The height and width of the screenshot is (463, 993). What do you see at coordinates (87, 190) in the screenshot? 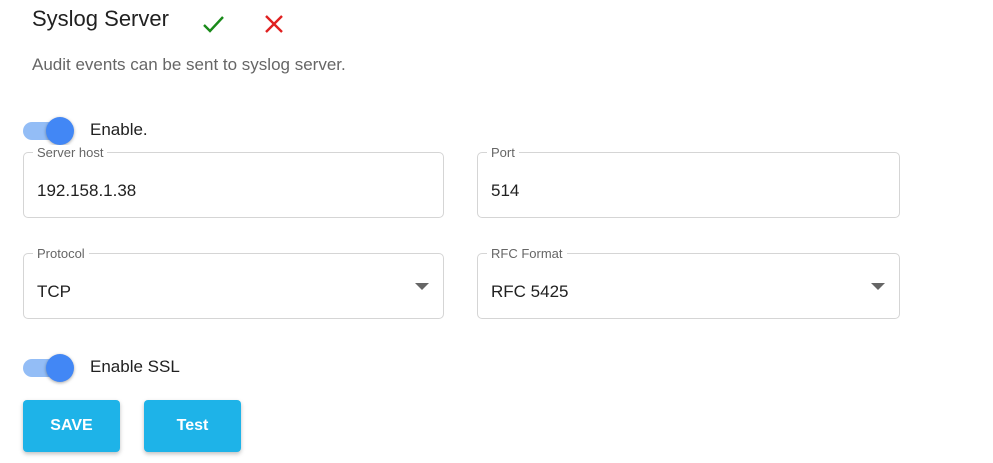
I see `server-host-value: 192.158.1.38` at bounding box center [87, 190].